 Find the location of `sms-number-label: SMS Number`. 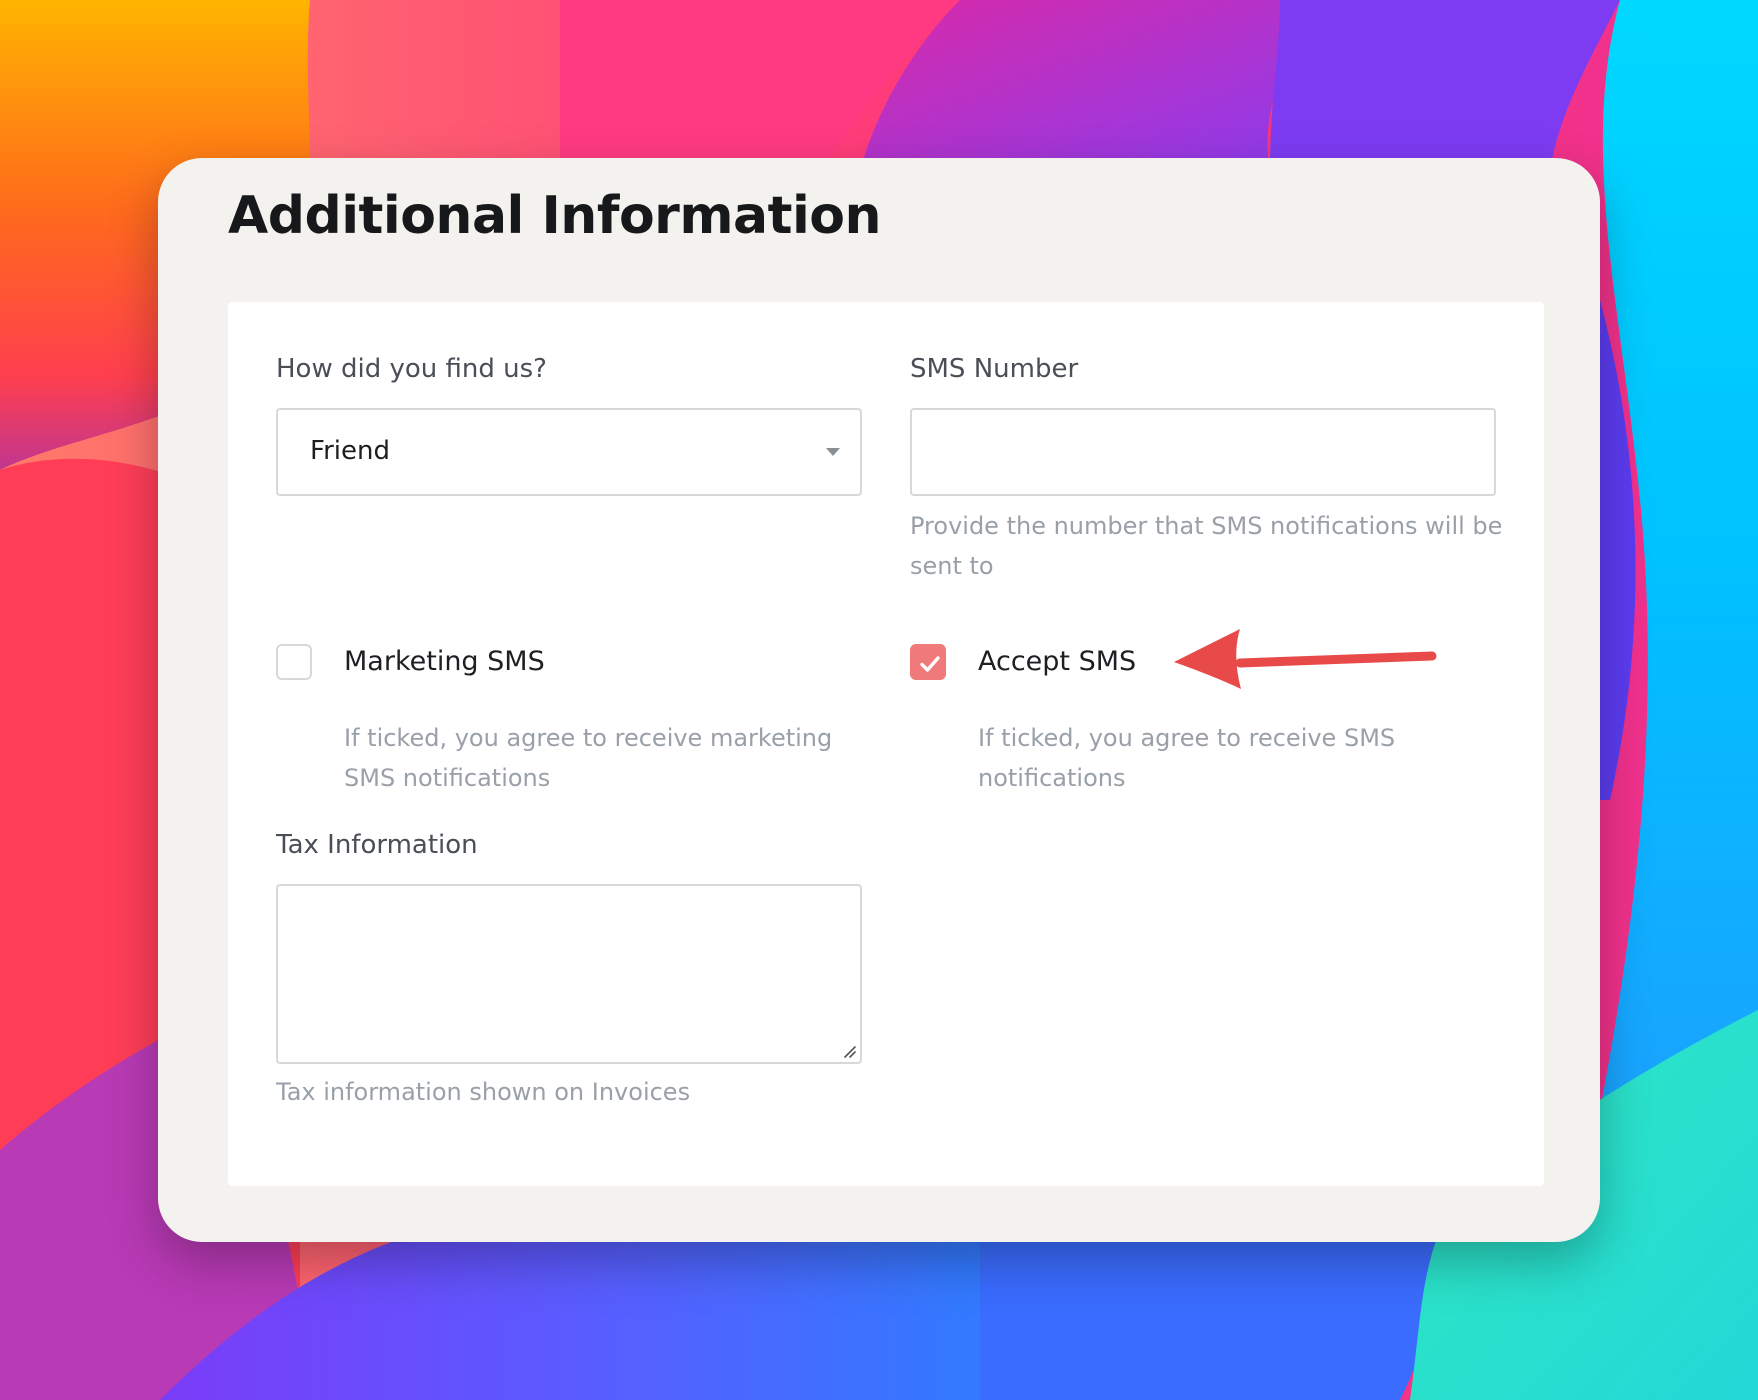

sms-number-label: SMS Number is located at coordinates (994, 369).